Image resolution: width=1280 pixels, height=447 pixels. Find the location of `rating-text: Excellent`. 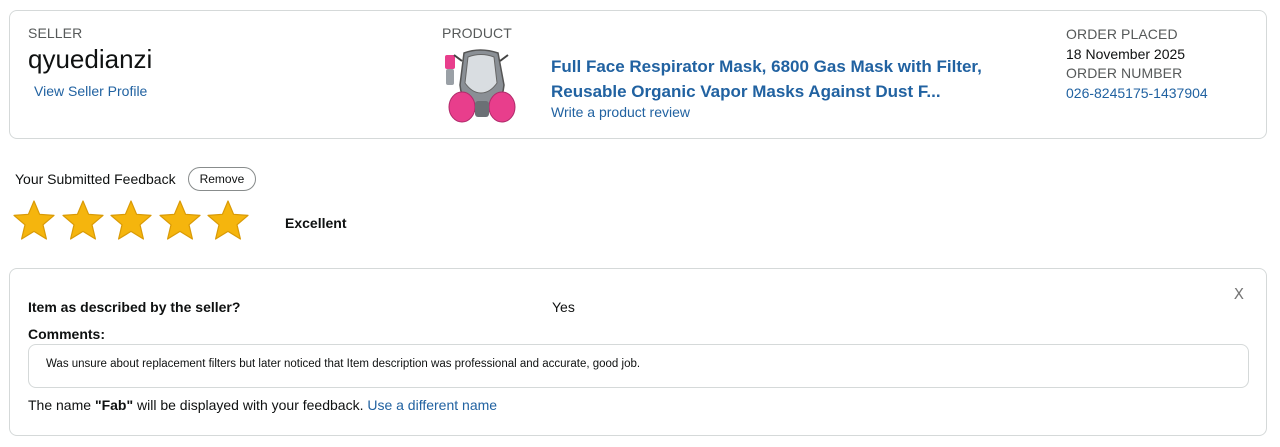

rating-text: Excellent is located at coordinates (316, 223).